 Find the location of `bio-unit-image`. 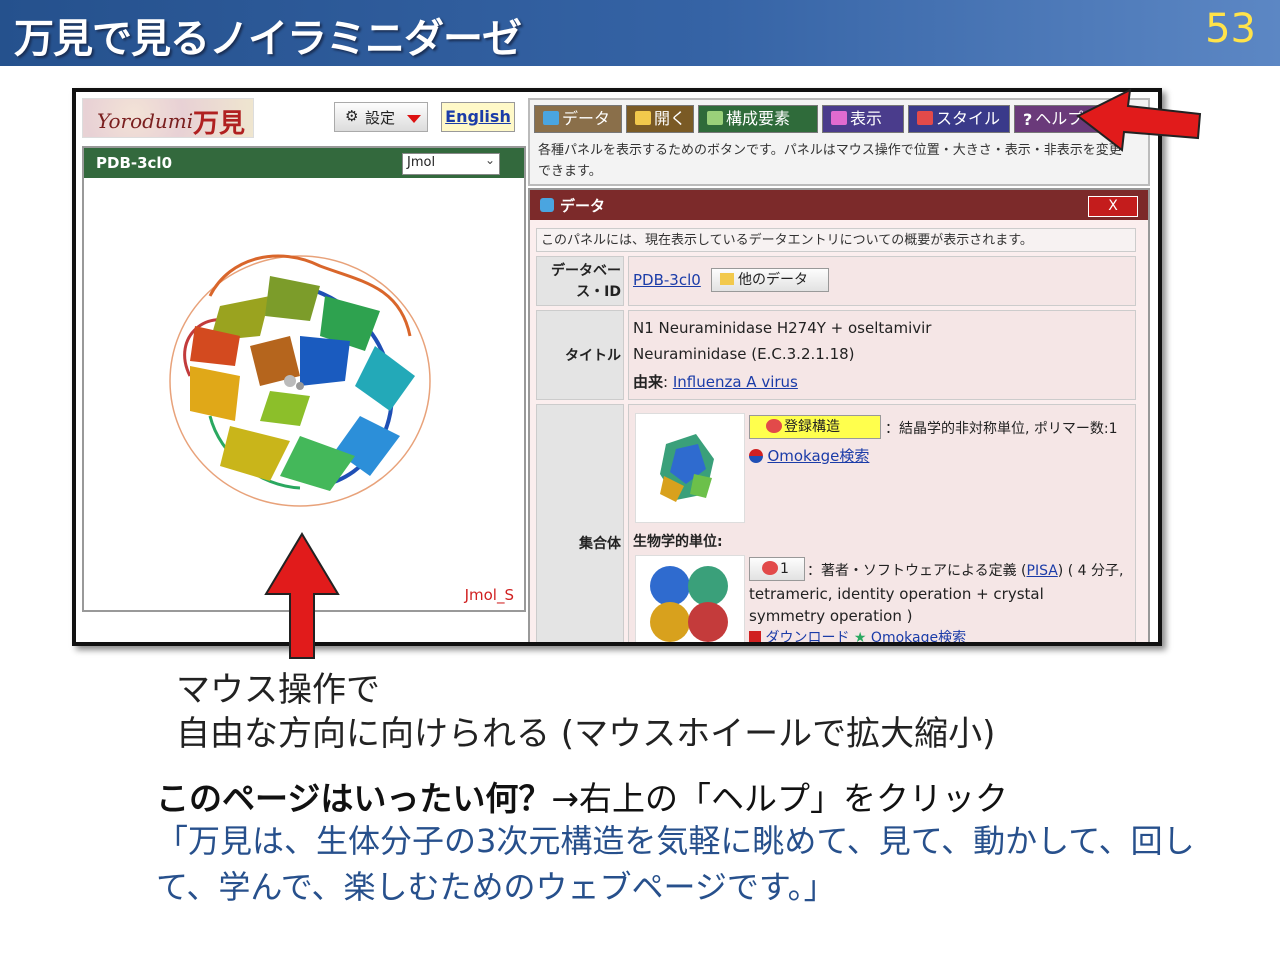

bio-unit-image is located at coordinates (689, 604).